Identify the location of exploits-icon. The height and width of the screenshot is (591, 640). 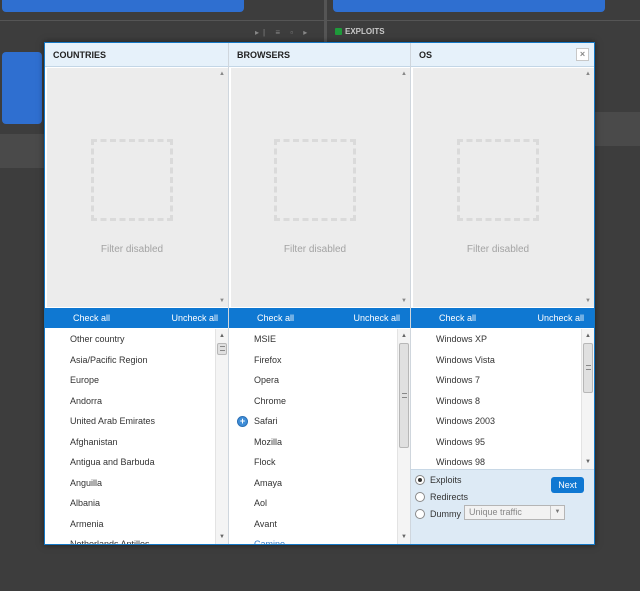
(338, 31).